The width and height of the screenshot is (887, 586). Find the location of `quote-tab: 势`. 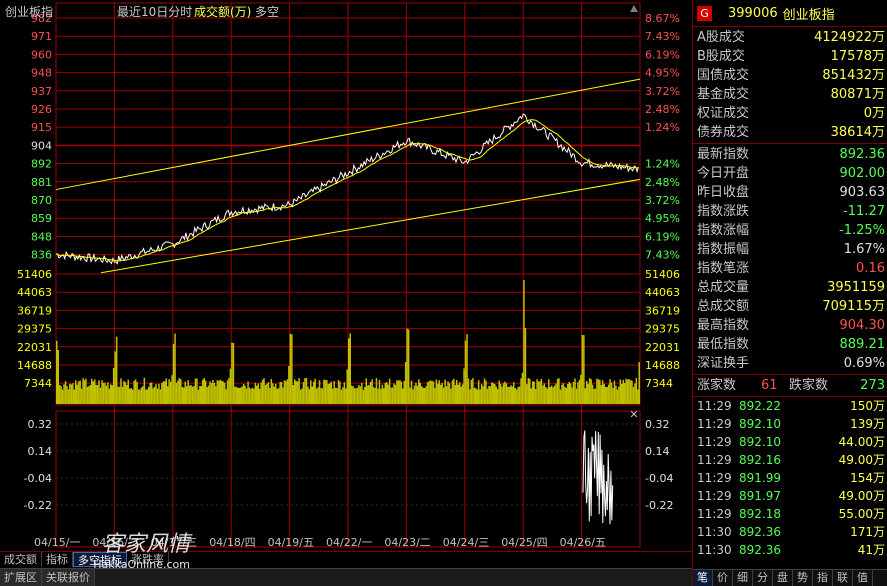

quote-tab: 势 is located at coordinates (803, 578).